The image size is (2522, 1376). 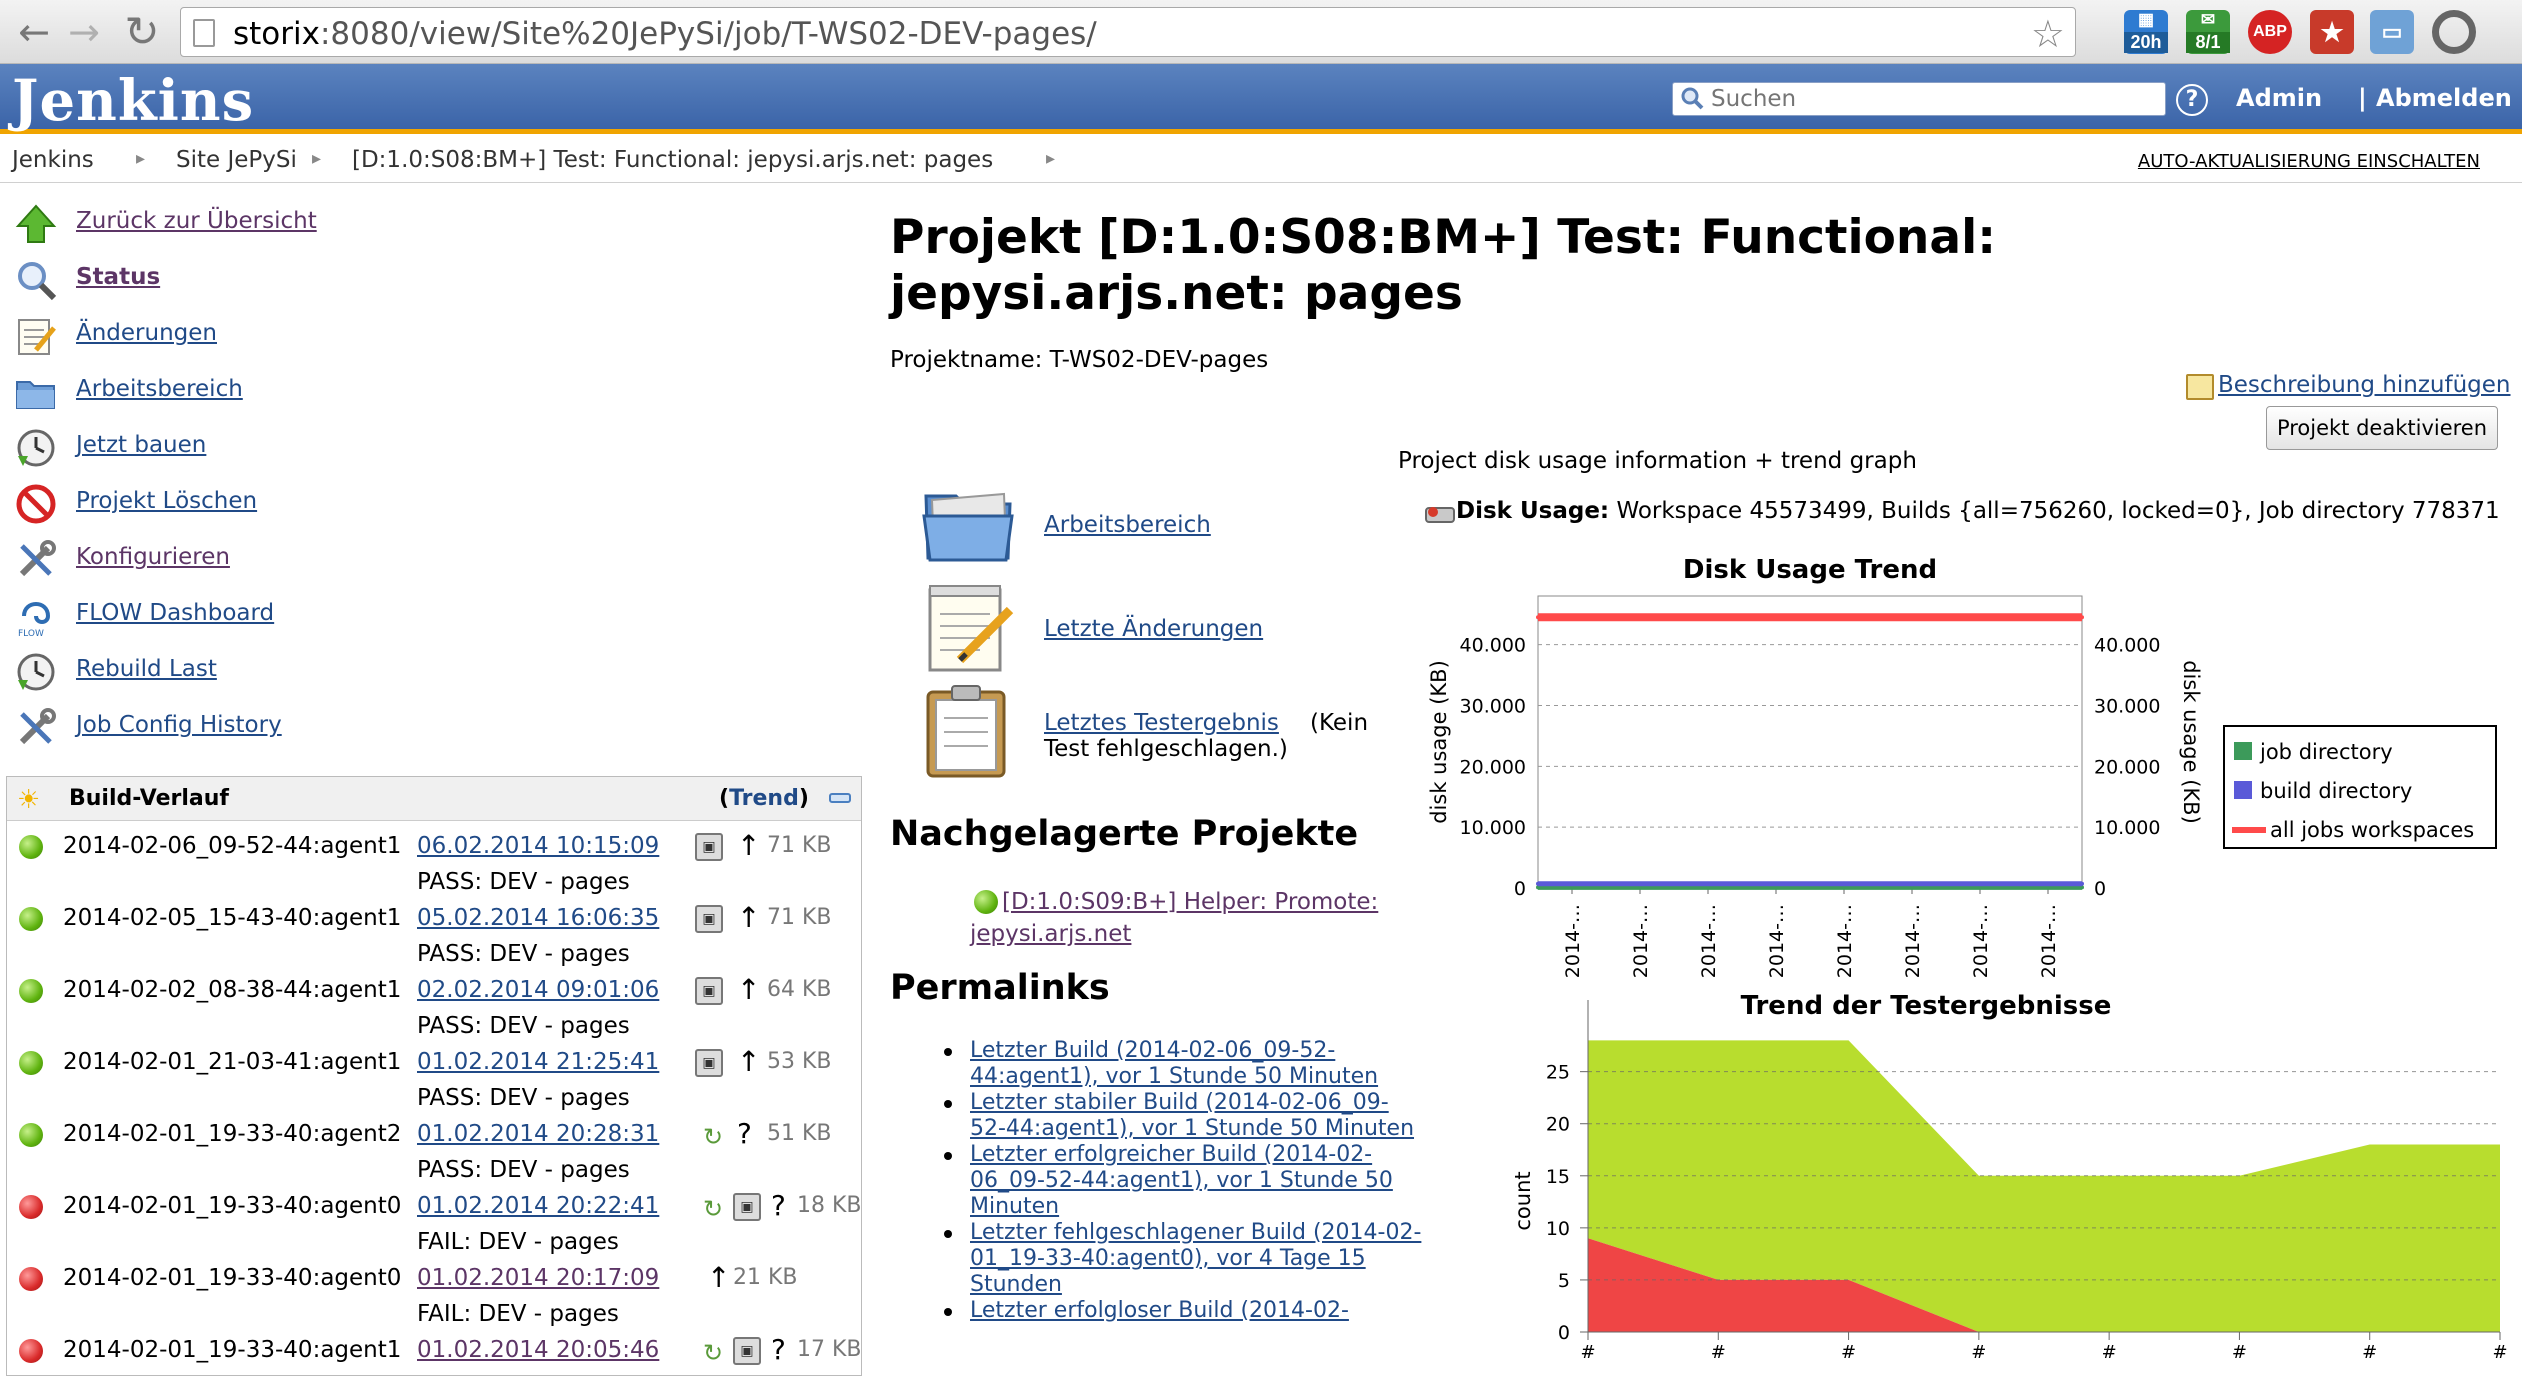 I want to click on task-workspace: Arbeitsbereich, so click(x=434, y=392).